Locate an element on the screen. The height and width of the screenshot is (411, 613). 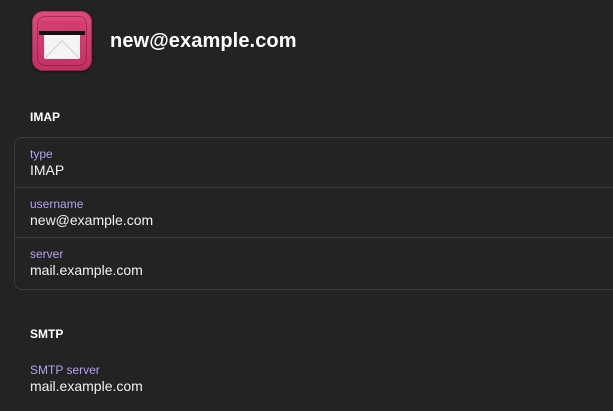
icon-card is located at coordinates (62, 47).